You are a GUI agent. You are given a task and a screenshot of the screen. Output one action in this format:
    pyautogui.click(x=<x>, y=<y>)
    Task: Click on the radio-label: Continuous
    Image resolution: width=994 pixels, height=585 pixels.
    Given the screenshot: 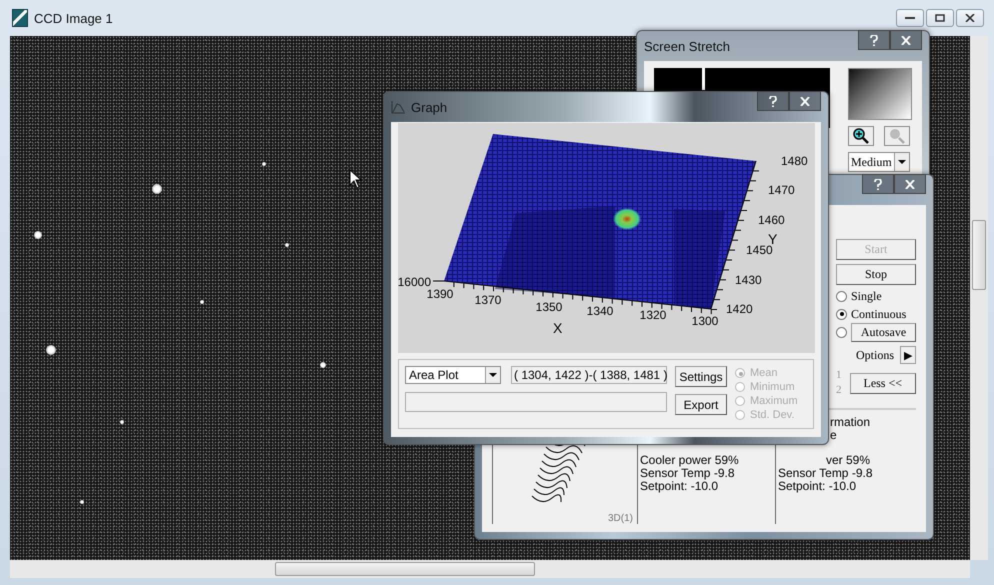 What is the action you would take?
    pyautogui.click(x=878, y=314)
    